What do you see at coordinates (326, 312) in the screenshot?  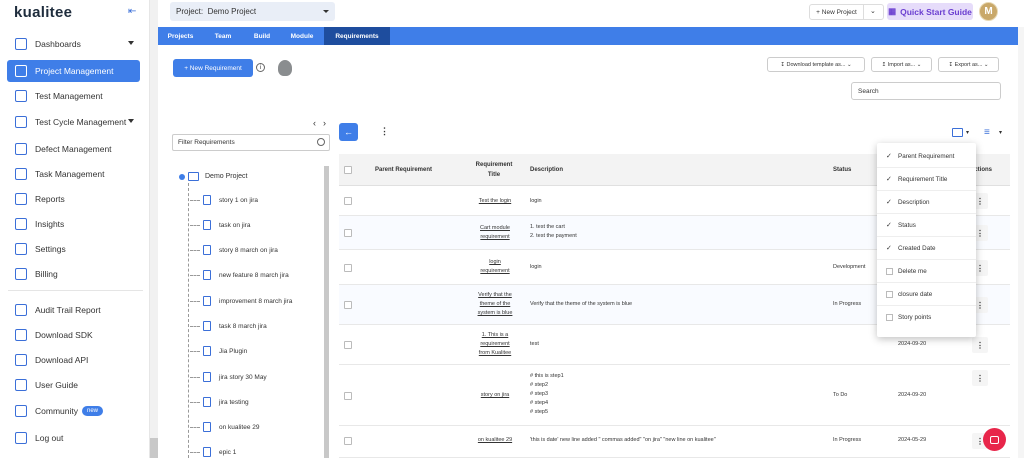 I see `tree-scrollbar` at bounding box center [326, 312].